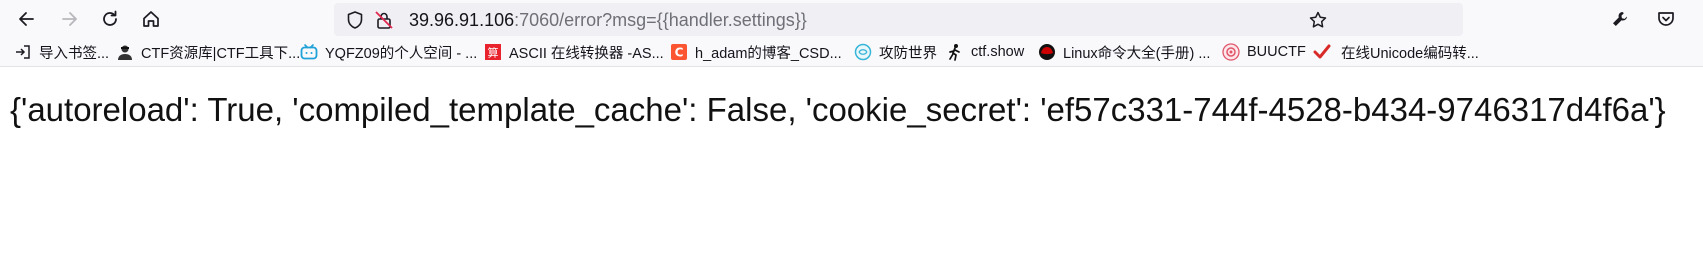 The height and width of the screenshot is (253, 1703). I want to click on check-icon, so click(1322, 52).